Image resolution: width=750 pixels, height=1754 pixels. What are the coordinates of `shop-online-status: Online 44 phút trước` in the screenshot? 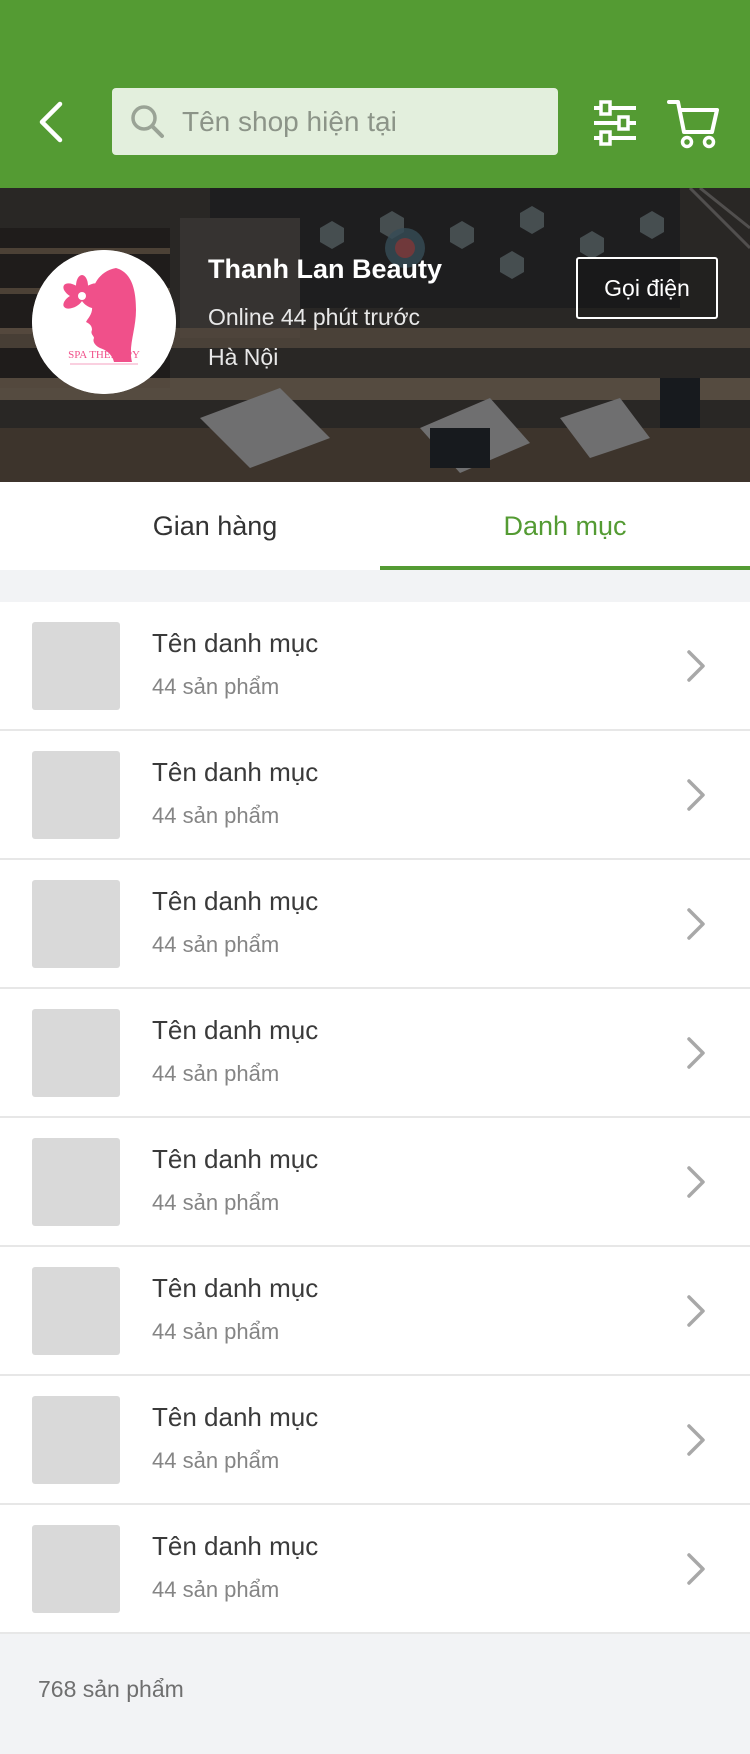 It's located at (314, 317).